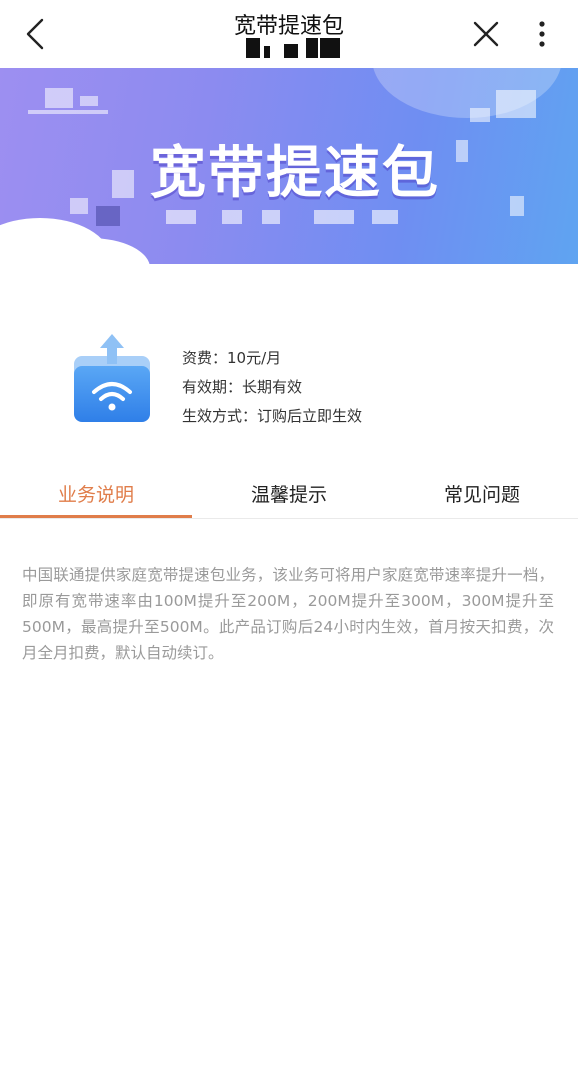  I want to click on close-icon, so click(486, 34).